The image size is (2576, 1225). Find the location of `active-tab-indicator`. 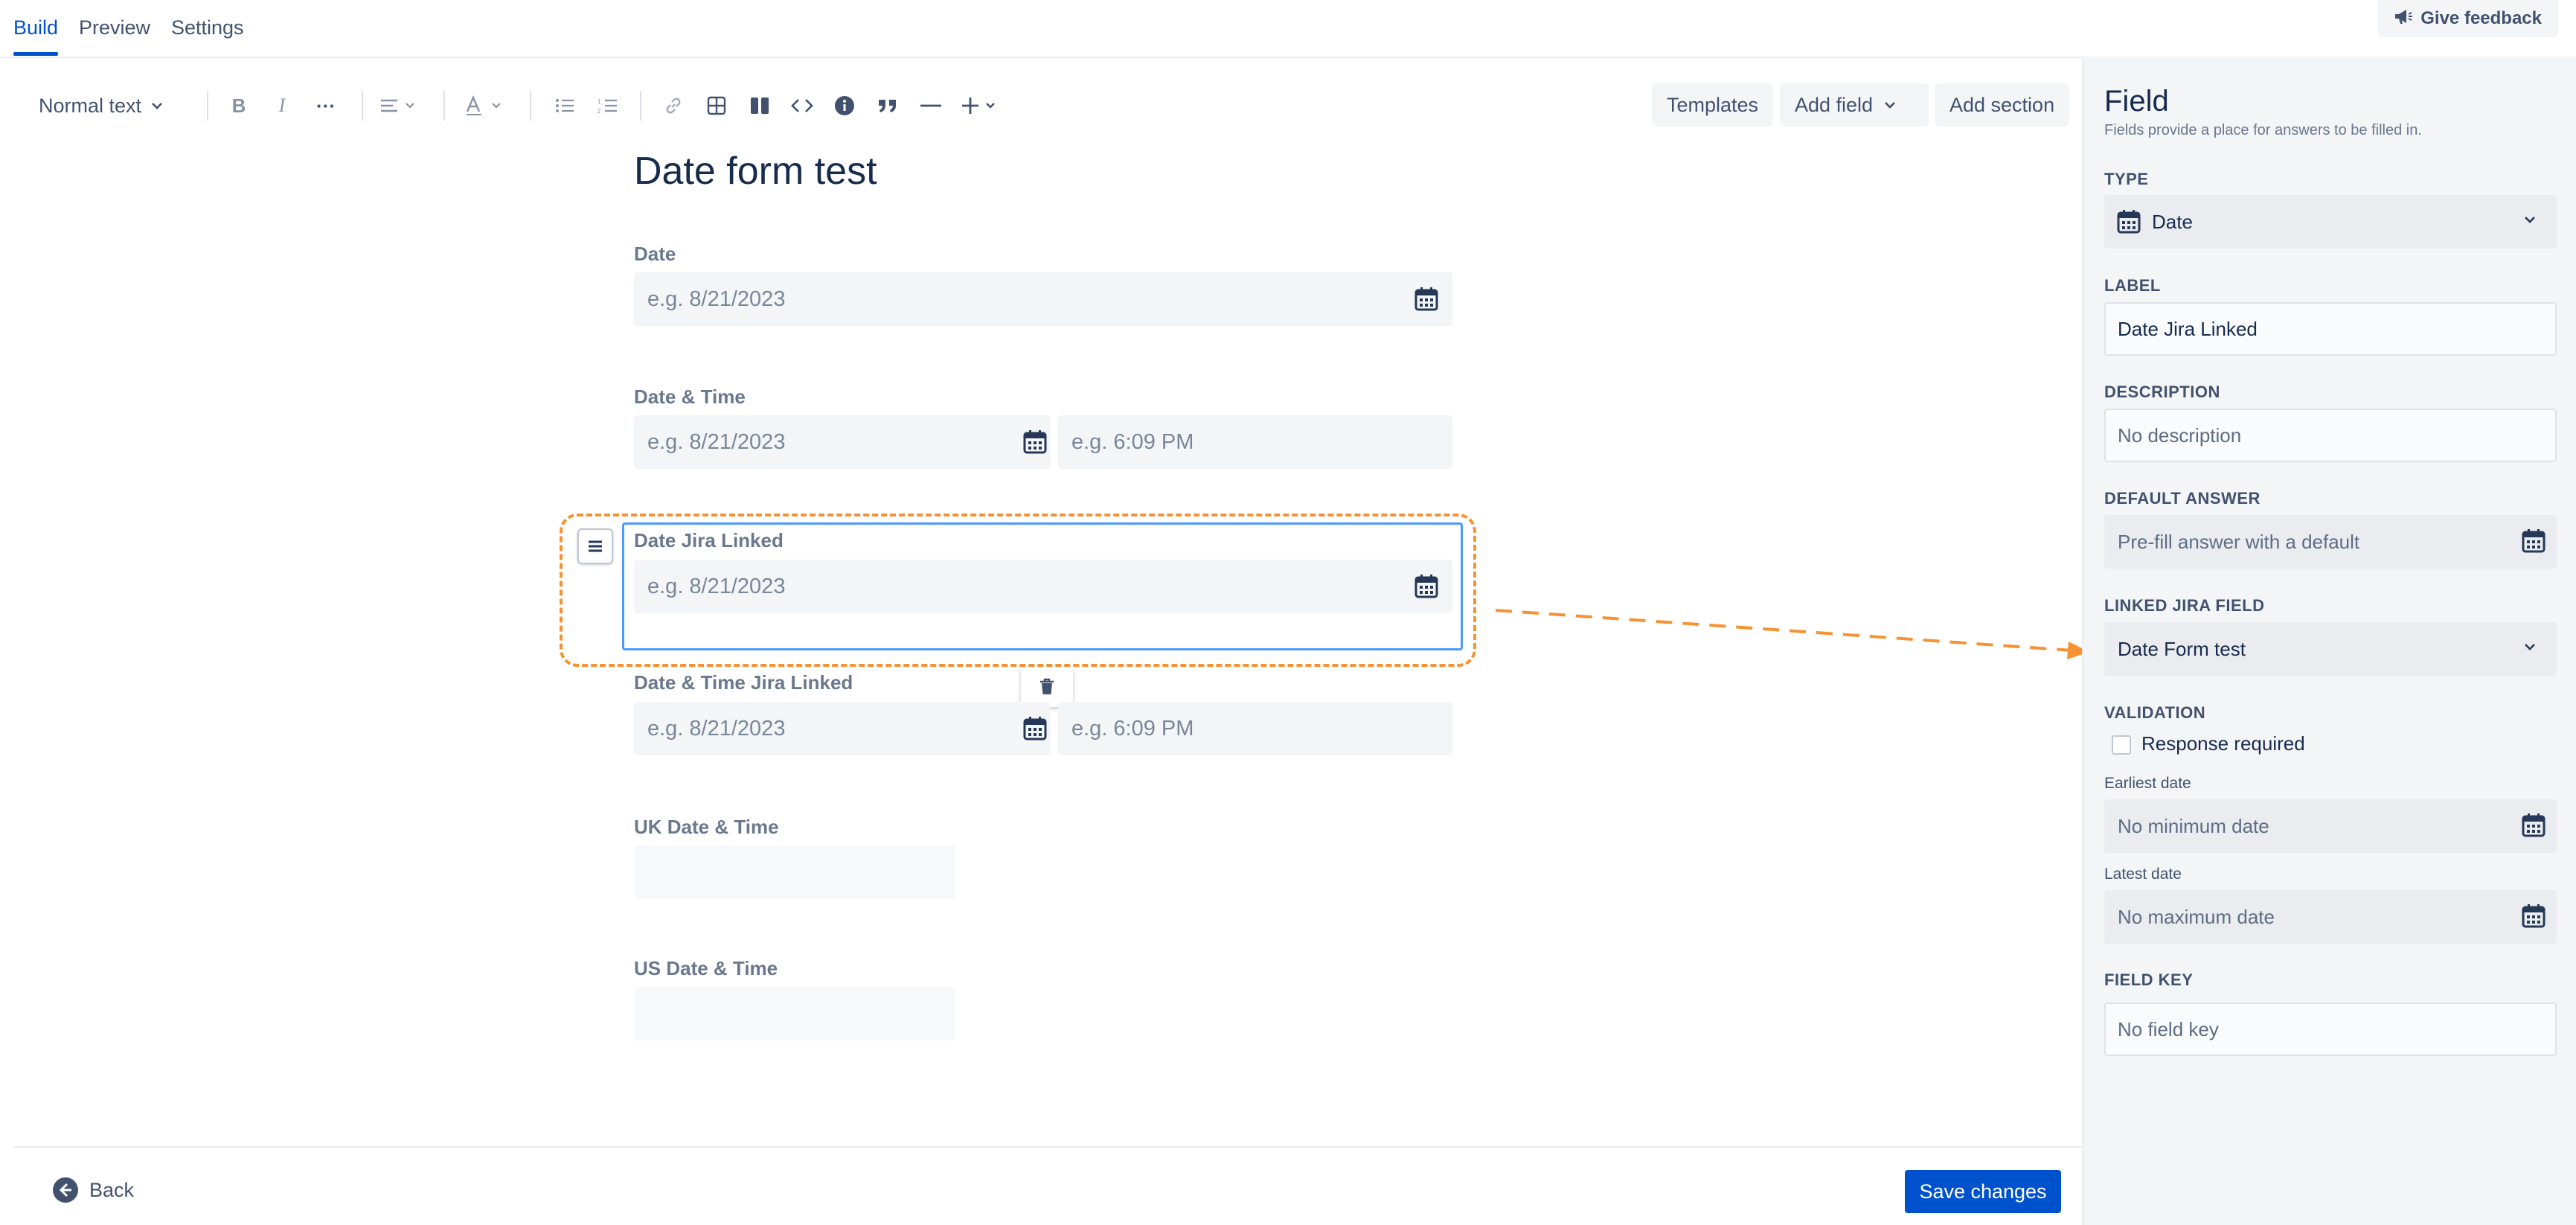

active-tab-indicator is located at coordinates (35, 54).